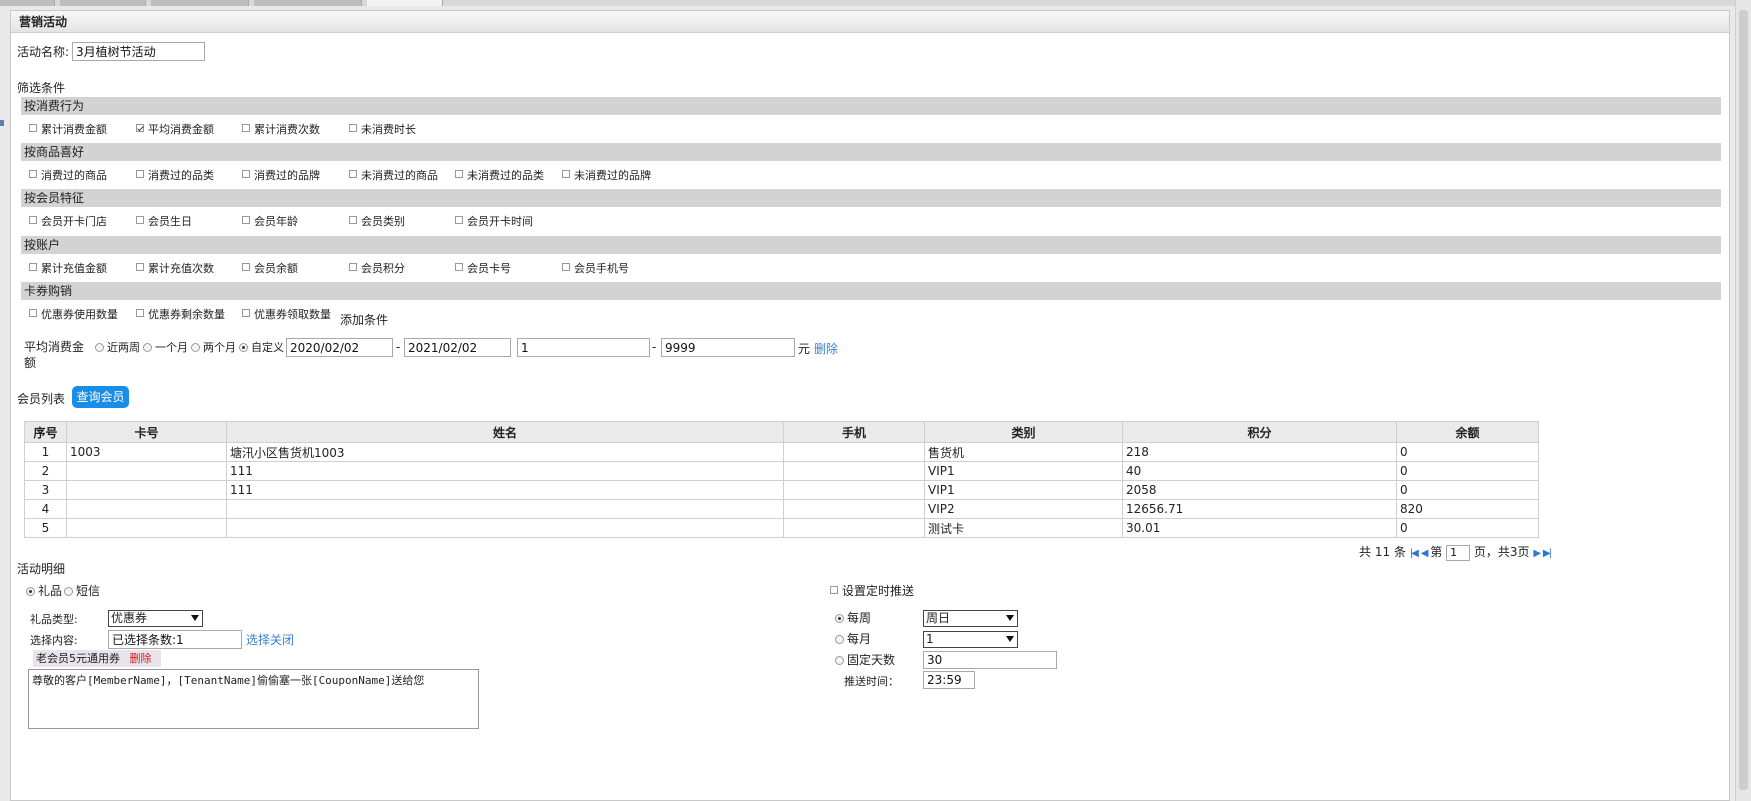 The width and height of the screenshot is (1751, 801). Describe the element at coordinates (1501, 552) in the screenshot. I see `pager-page-suffix: 页，共3页` at that location.